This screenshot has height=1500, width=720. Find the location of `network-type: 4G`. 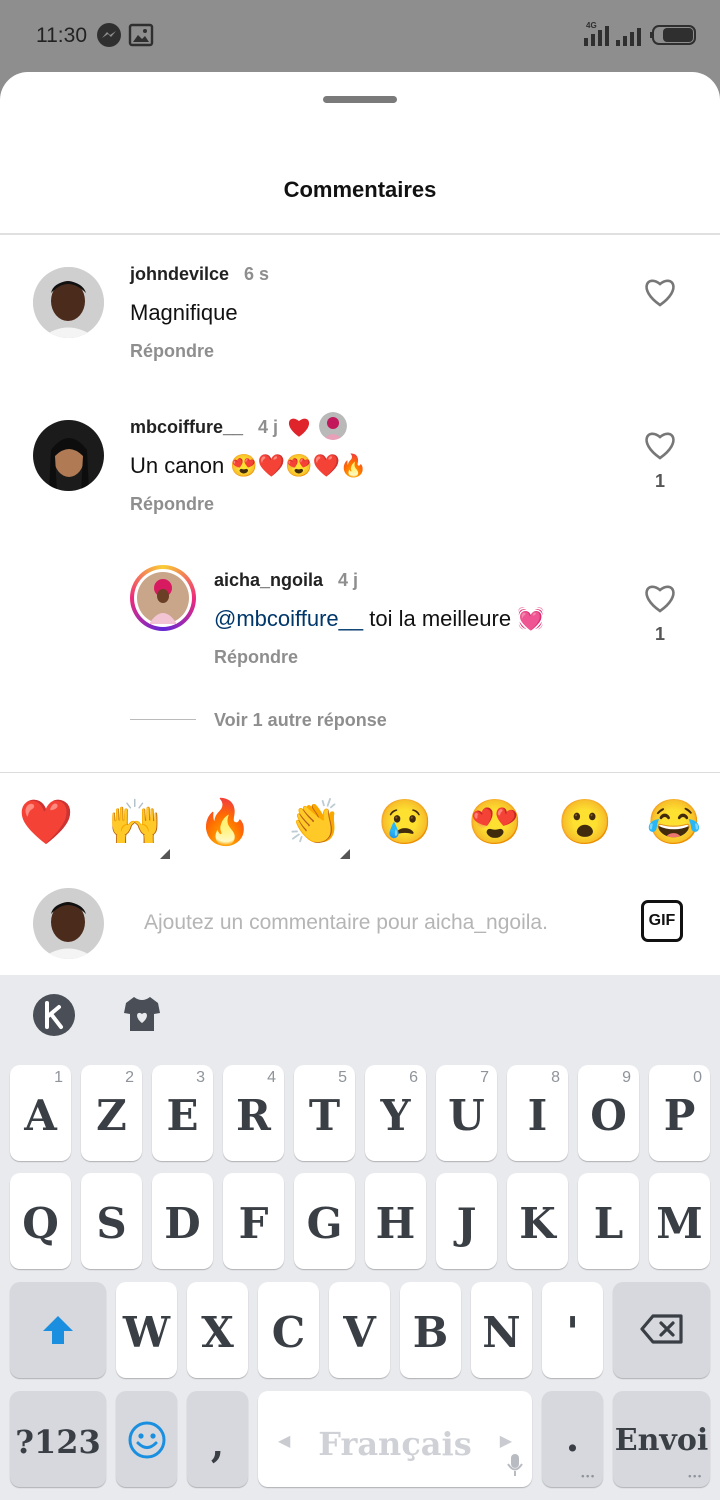

network-type: 4G is located at coordinates (591, 25).